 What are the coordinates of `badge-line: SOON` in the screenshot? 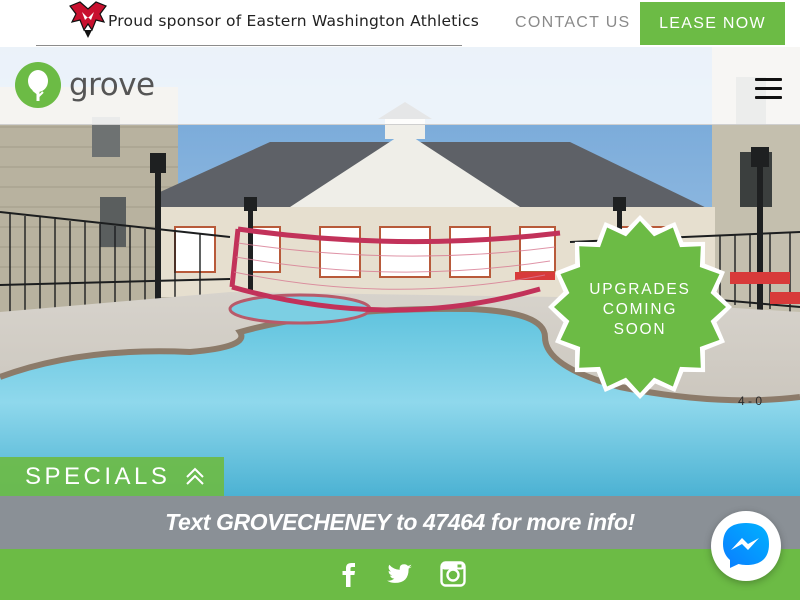 It's located at (640, 329).